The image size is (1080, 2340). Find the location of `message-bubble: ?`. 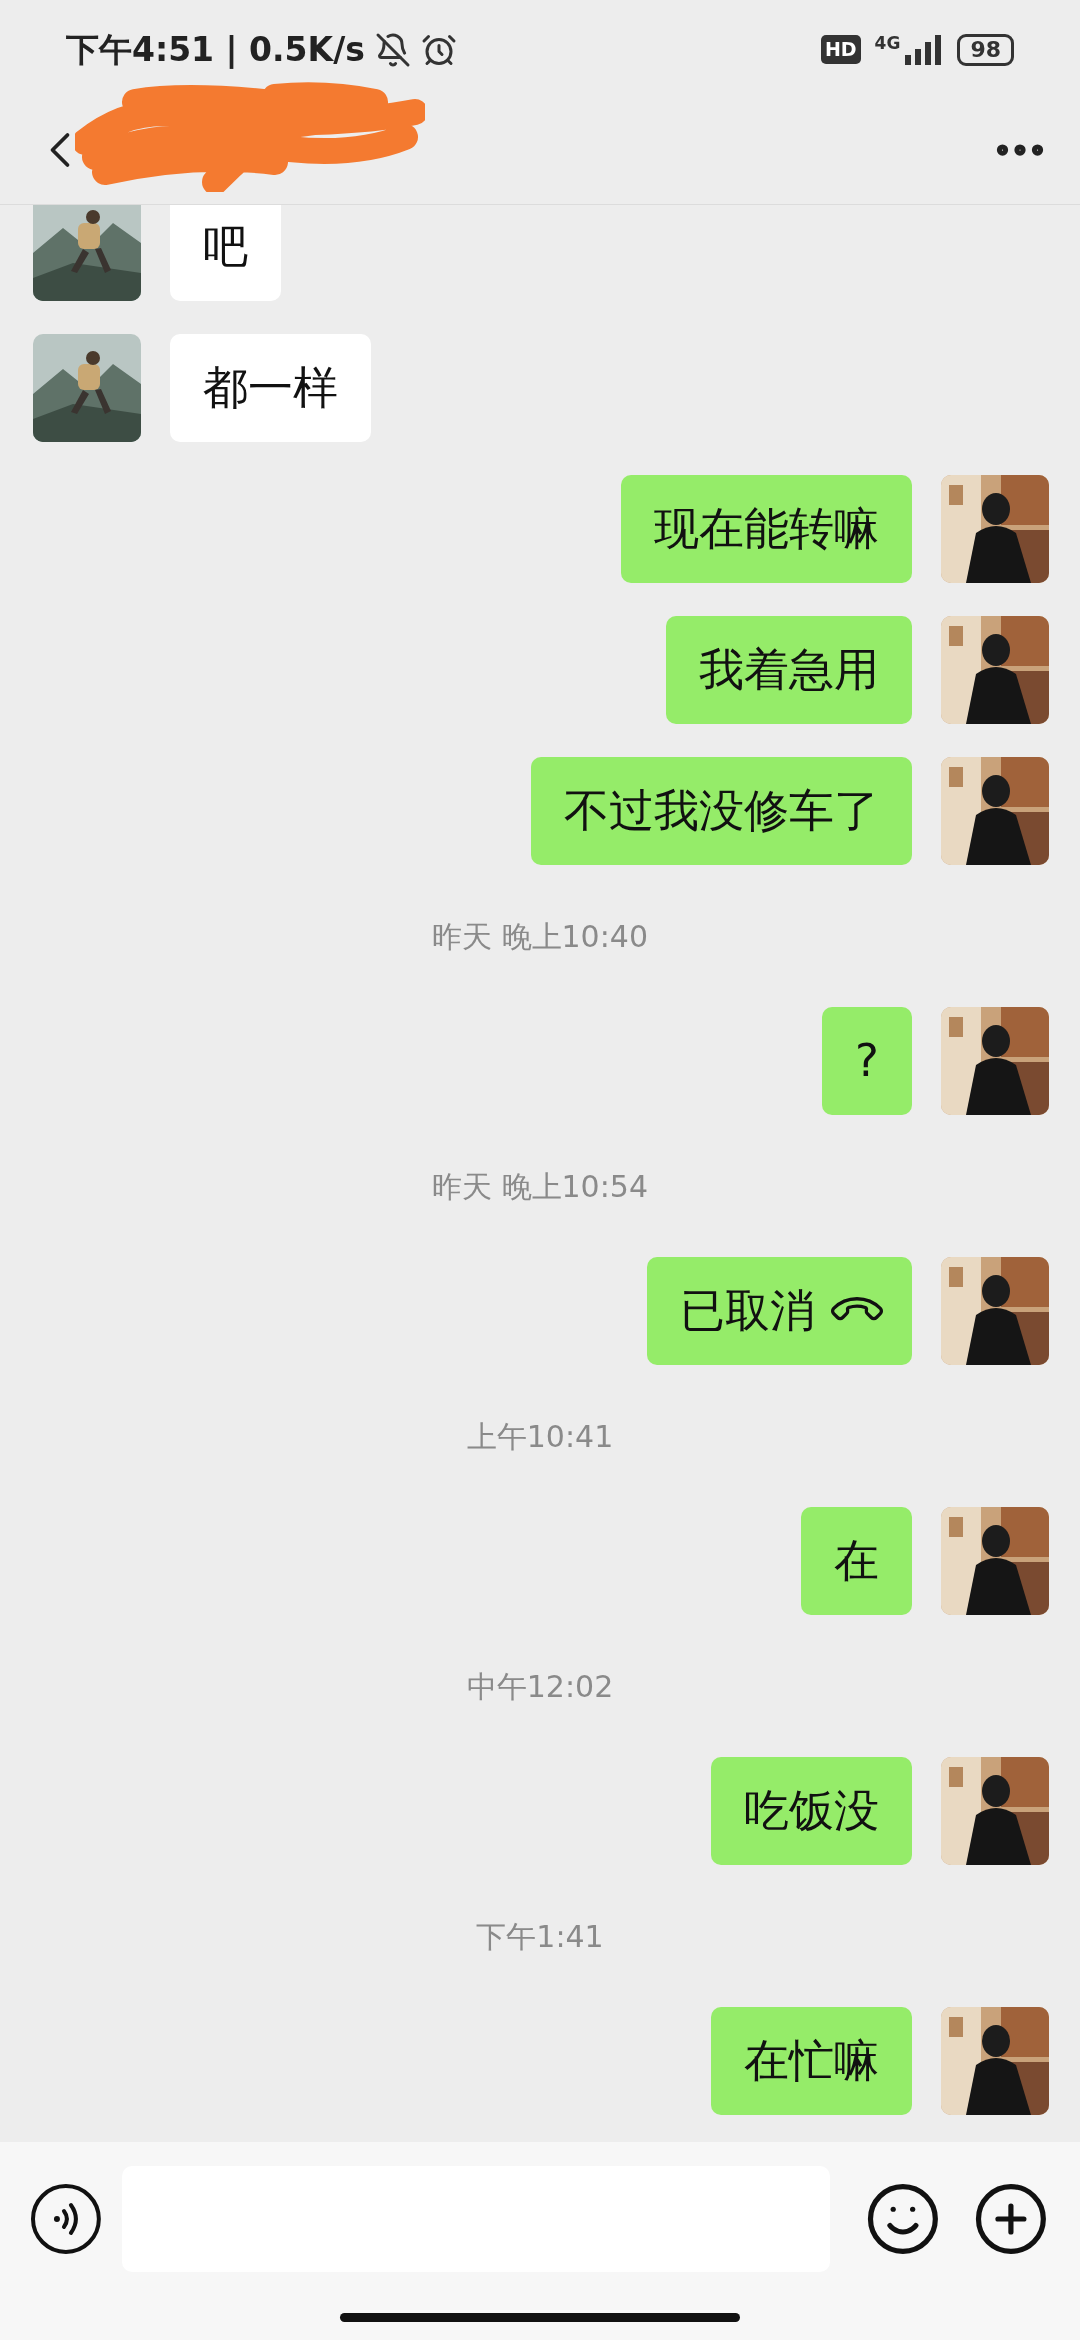

message-bubble: ? is located at coordinates (867, 1061).